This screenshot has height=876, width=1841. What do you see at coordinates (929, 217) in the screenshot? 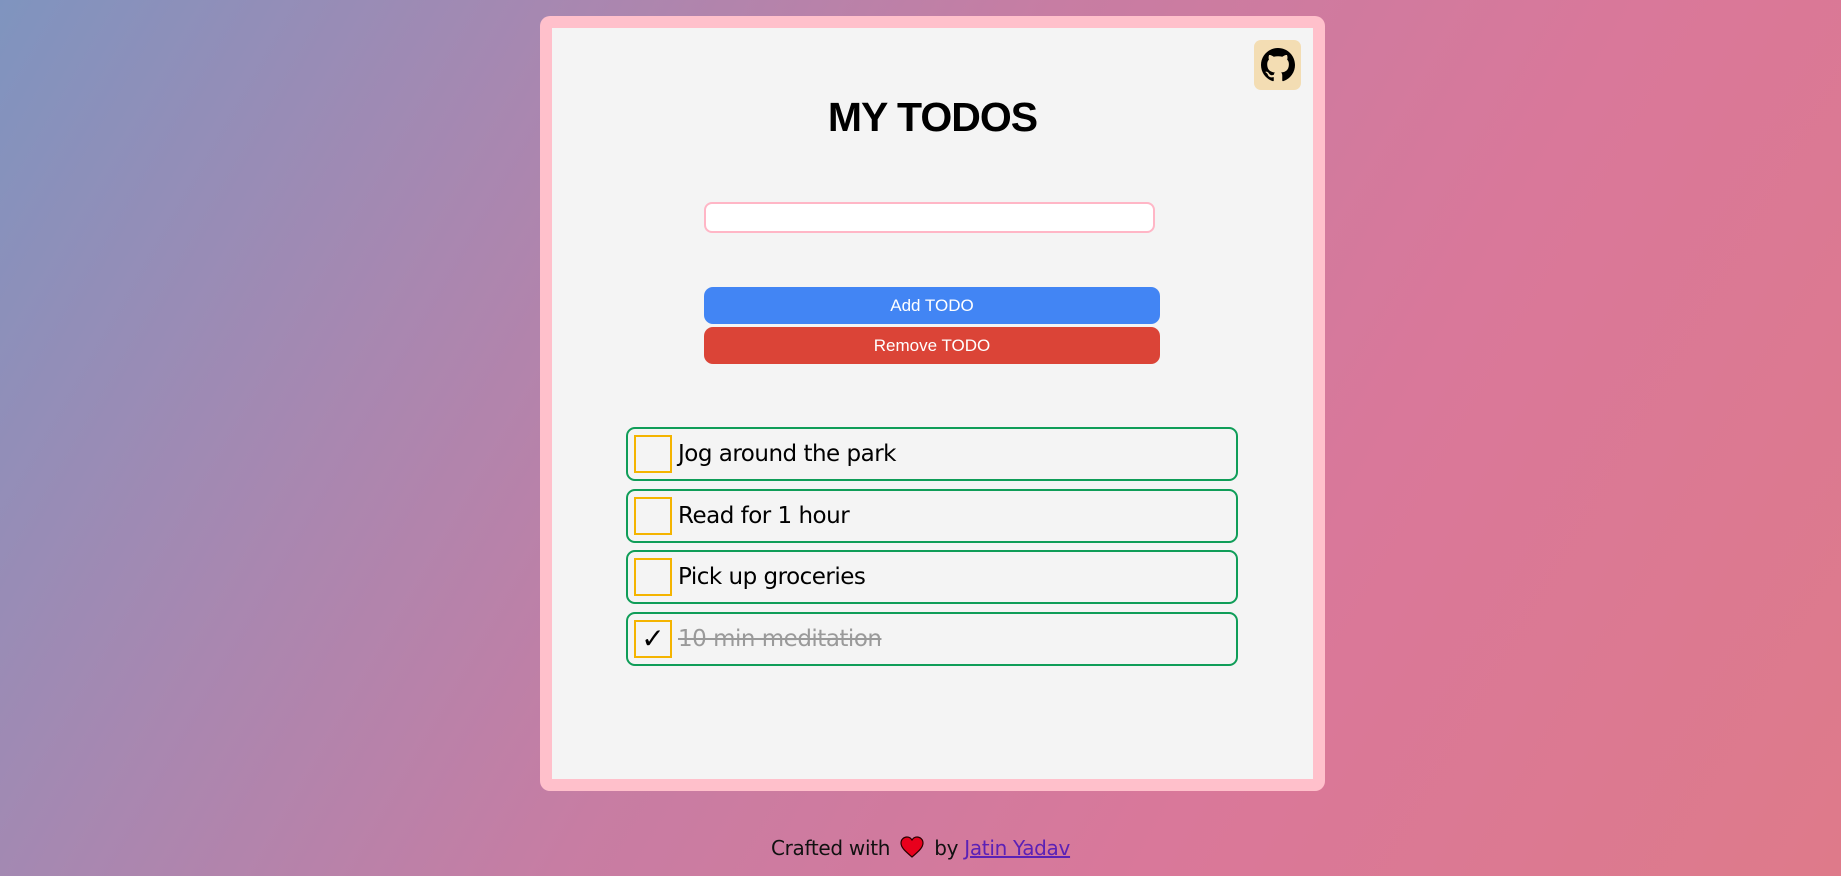
I see `todo-input` at bounding box center [929, 217].